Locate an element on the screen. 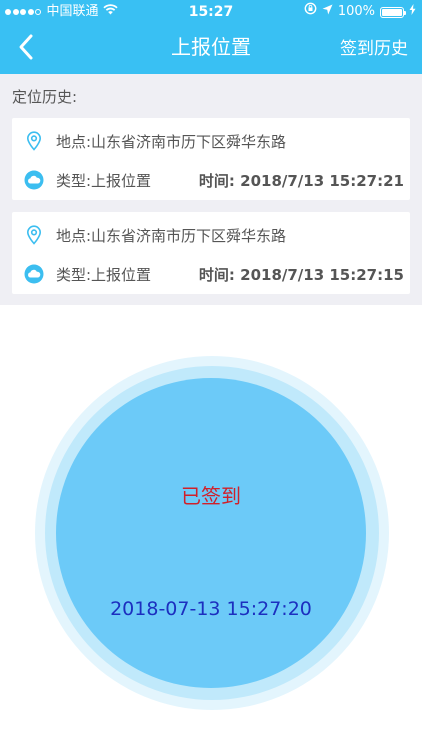 The height and width of the screenshot is (750, 422). record-info-row: 类型:上报位置 时间: 2018/7/13 15:27:21 is located at coordinates (211, 180).